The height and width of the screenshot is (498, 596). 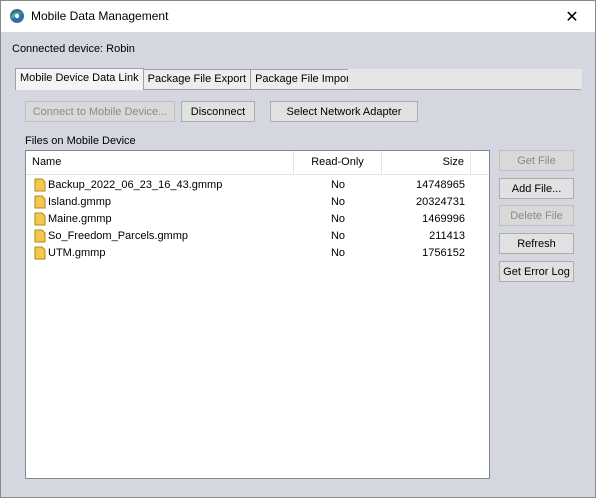 I want to click on files-list-header: Name Read-Only Size, so click(x=257, y=163).